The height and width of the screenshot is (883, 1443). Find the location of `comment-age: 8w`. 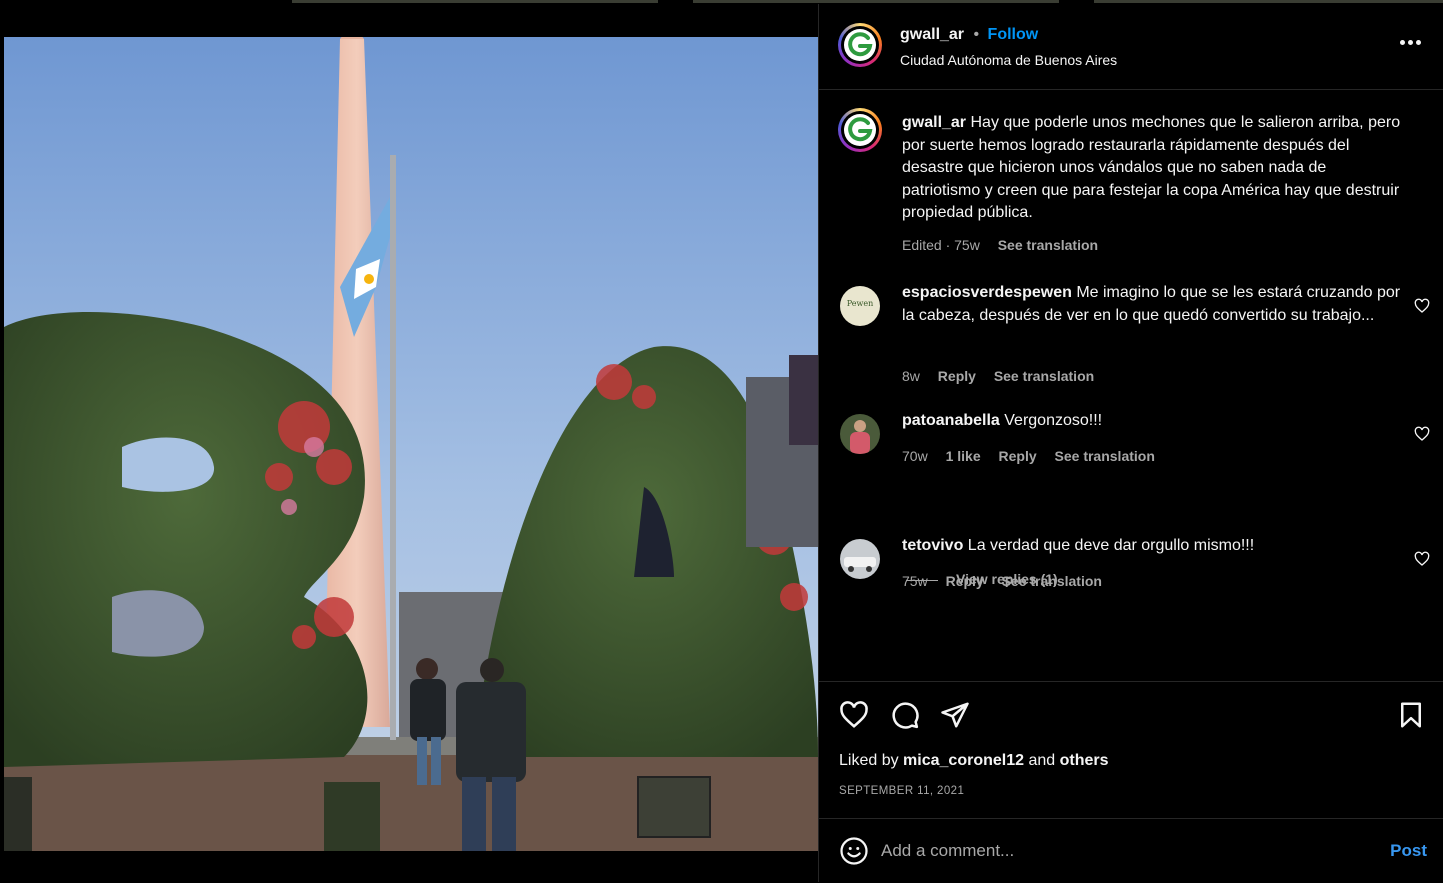

comment-age: 8w is located at coordinates (911, 376).